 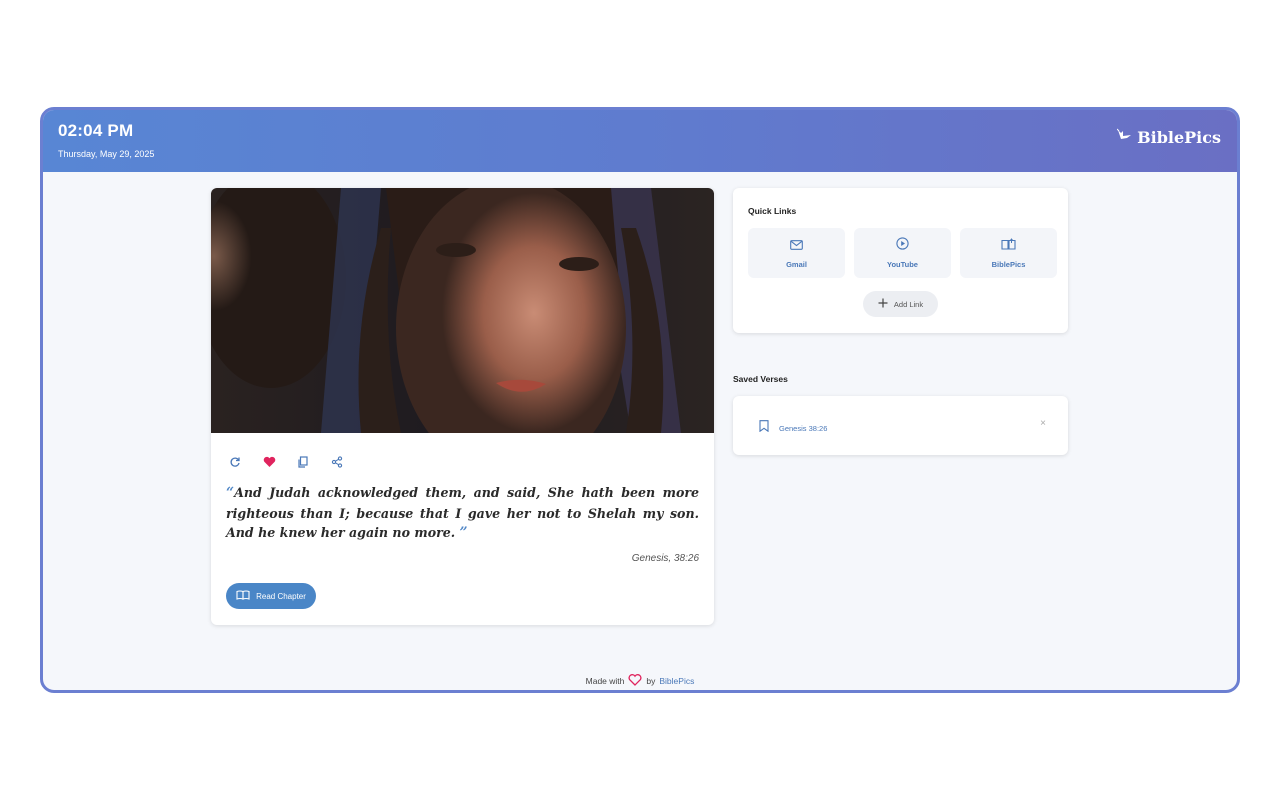 What do you see at coordinates (651, 681) in the screenshot?
I see `footer-middle: by` at bounding box center [651, 681].